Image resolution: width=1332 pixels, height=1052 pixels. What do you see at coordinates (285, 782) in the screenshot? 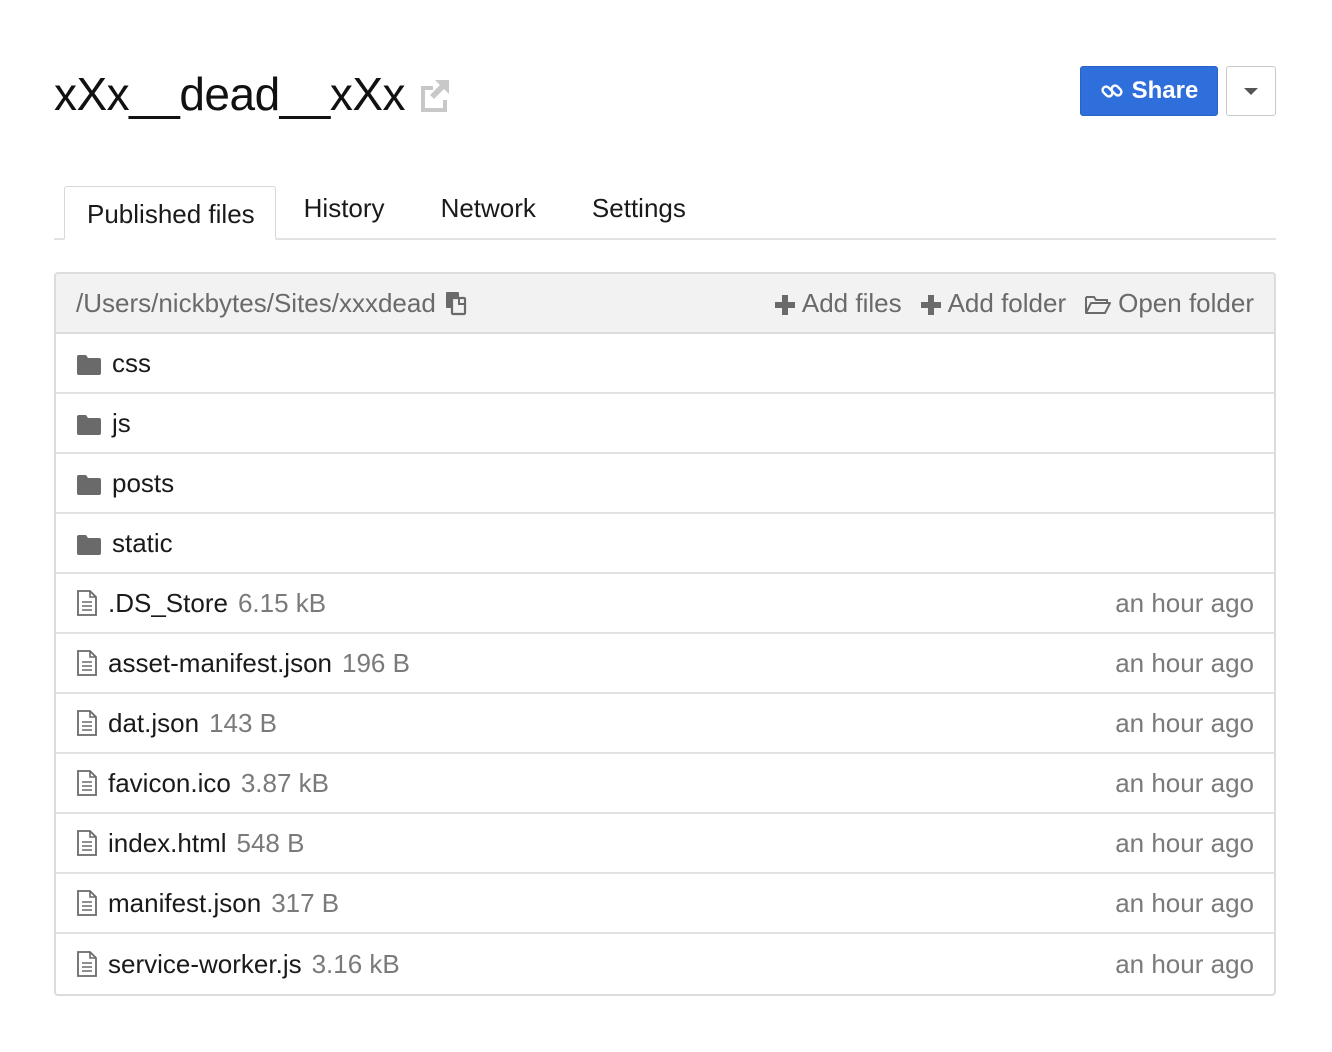
I see `file-size: 3.87 kB` at bounding box center [285, 782].